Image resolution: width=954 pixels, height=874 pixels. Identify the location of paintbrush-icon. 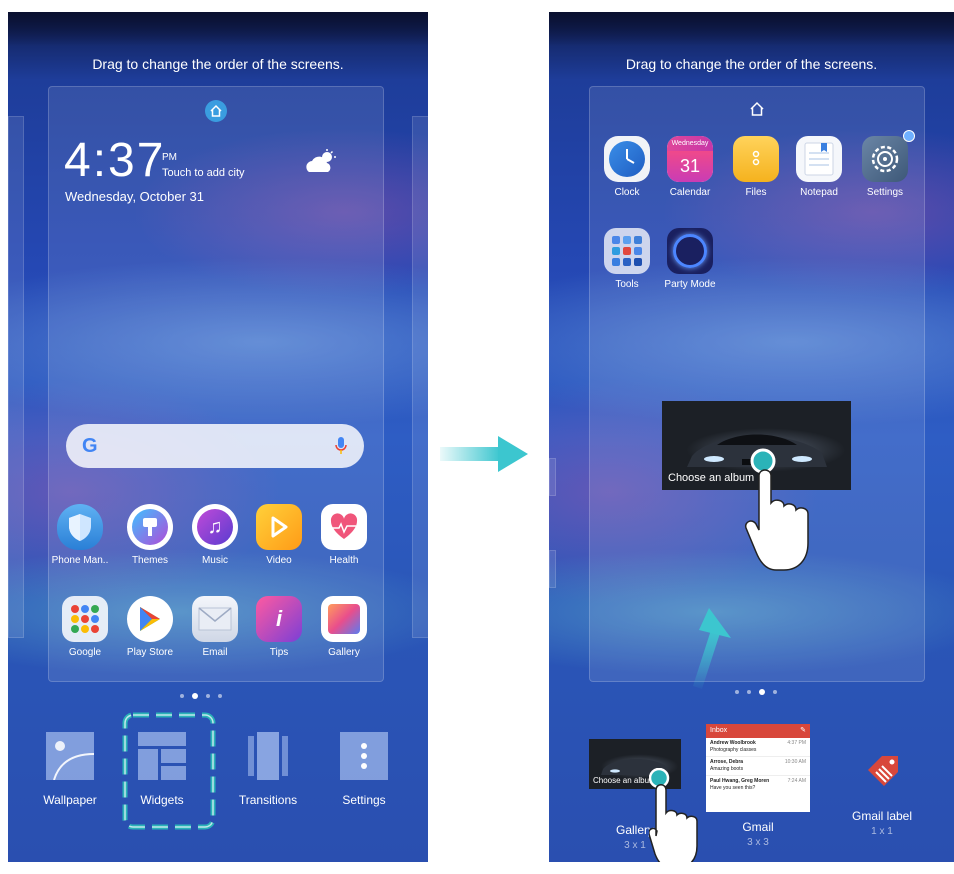
(150, 527).